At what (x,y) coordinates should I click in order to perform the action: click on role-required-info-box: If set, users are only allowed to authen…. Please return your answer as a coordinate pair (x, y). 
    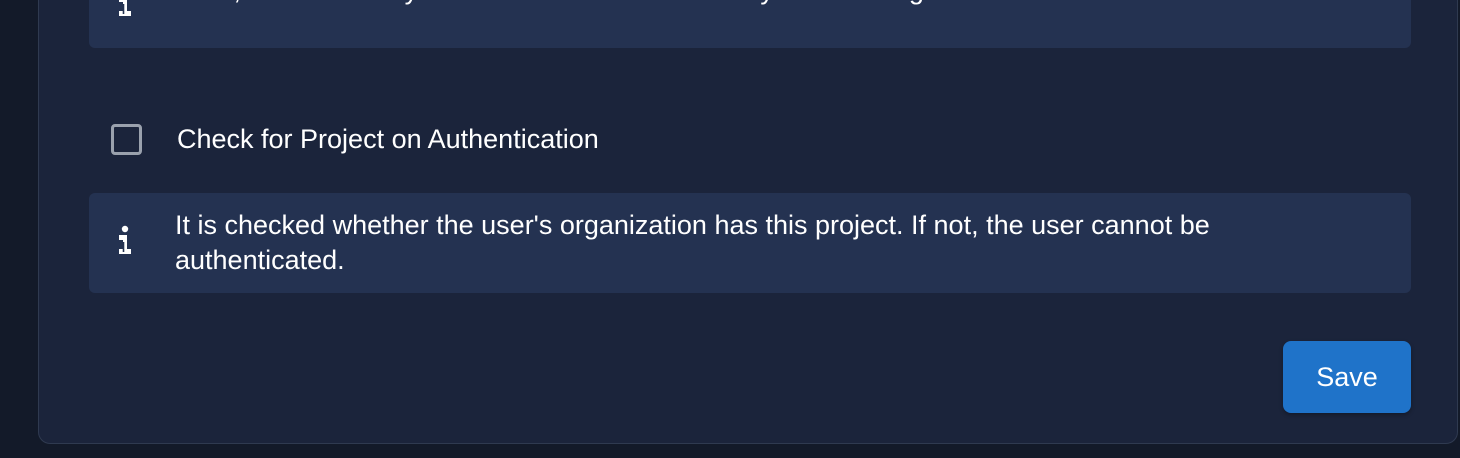
    Looking at the image, I should click on (750, 24).